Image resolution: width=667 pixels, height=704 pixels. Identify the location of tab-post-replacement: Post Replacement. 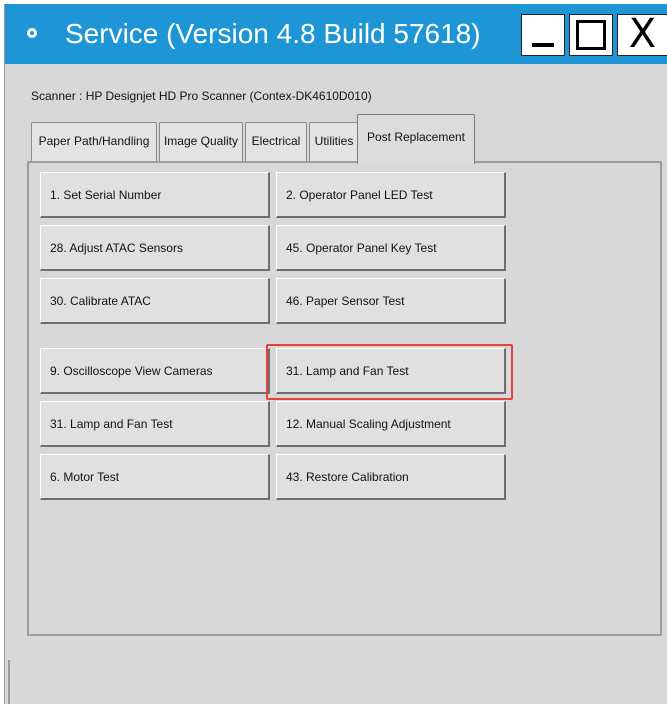
(416, 139).